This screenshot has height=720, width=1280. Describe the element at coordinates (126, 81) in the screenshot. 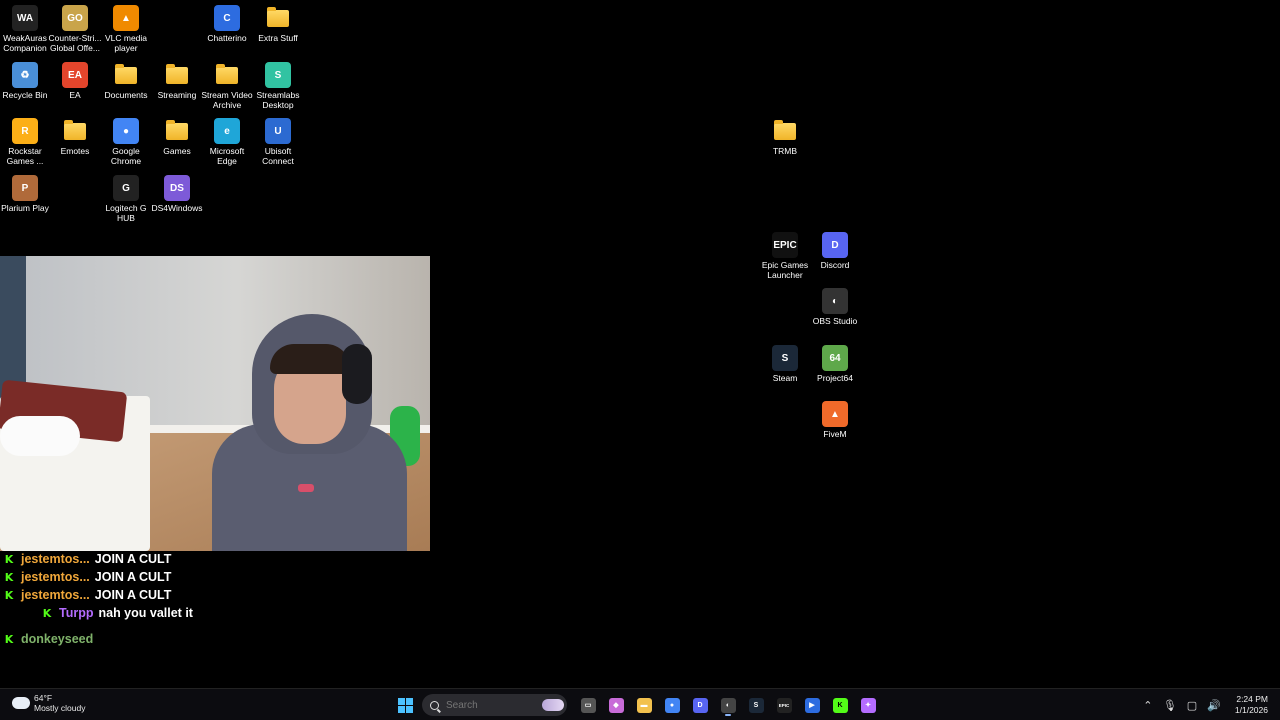

I see `desktop-icon-documents: Documents` at that location.